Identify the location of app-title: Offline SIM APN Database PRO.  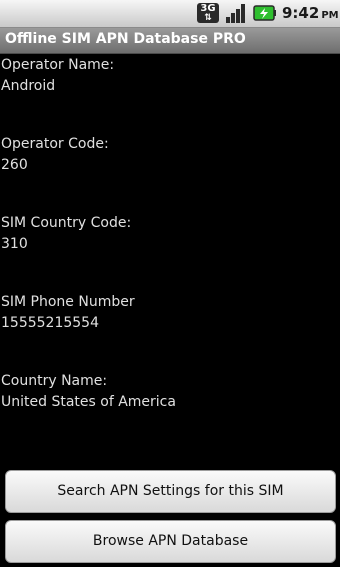
(125, 39).